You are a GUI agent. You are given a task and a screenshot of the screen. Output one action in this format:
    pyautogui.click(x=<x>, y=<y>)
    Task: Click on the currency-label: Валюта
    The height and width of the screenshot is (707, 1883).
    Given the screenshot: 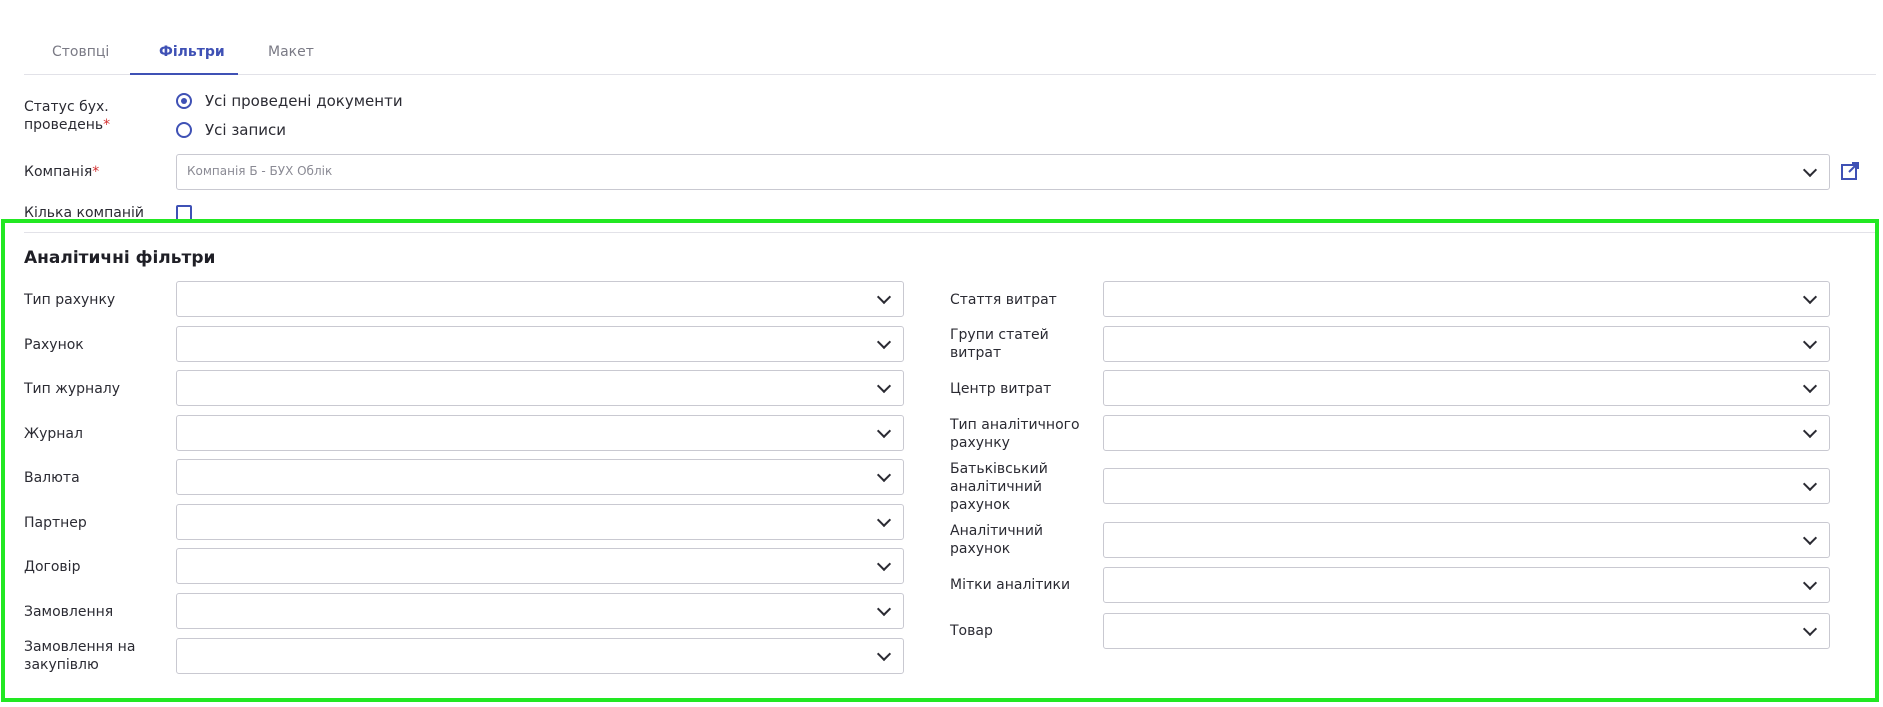 What is the action you would take?
    pyautogui.click(x=52, y=478)
    